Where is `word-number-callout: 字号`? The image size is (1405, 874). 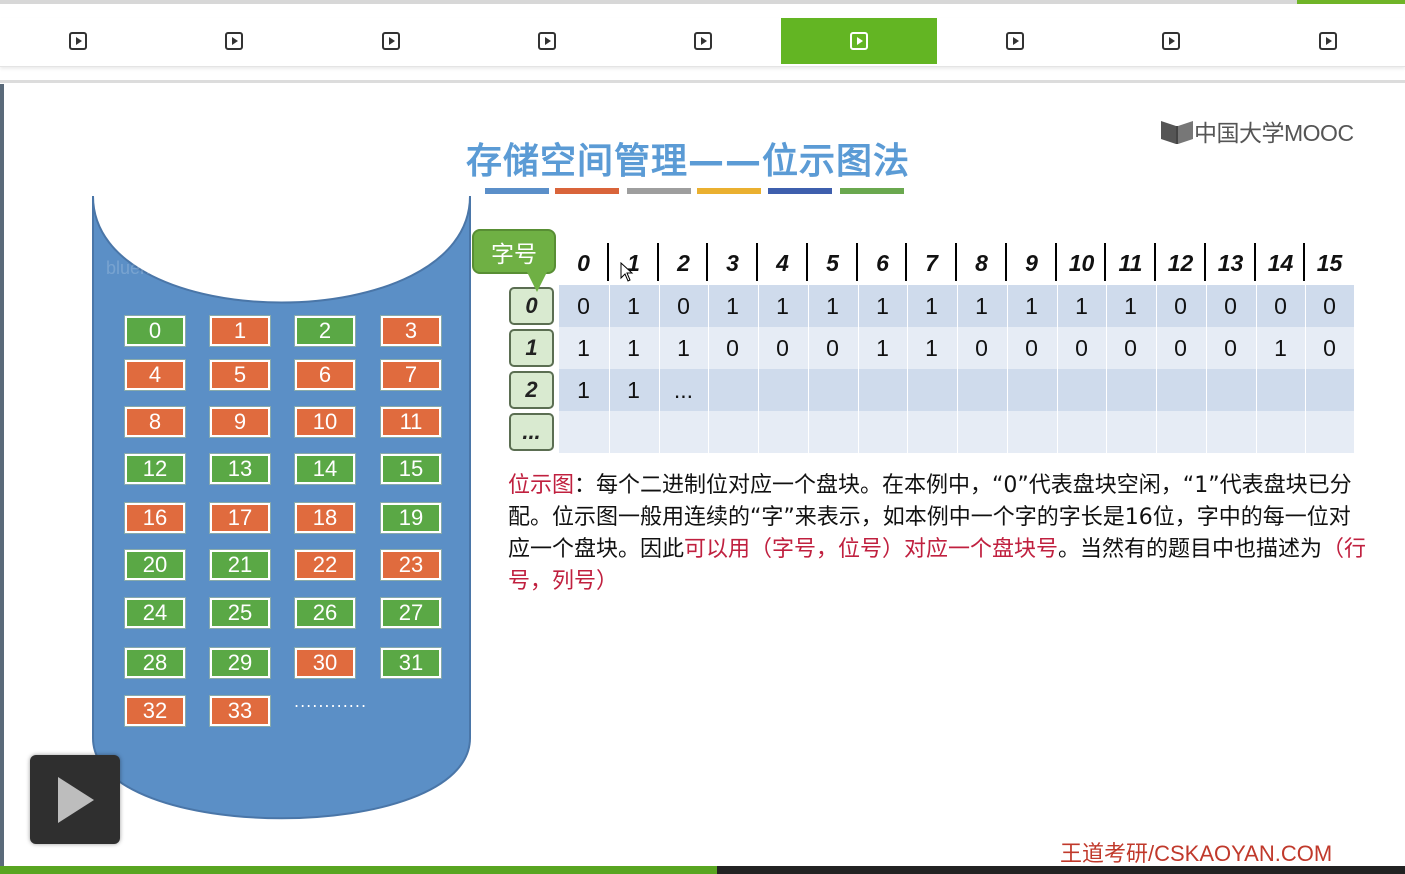
word-number-callout: 字号 is located at coordinates (514, 251).